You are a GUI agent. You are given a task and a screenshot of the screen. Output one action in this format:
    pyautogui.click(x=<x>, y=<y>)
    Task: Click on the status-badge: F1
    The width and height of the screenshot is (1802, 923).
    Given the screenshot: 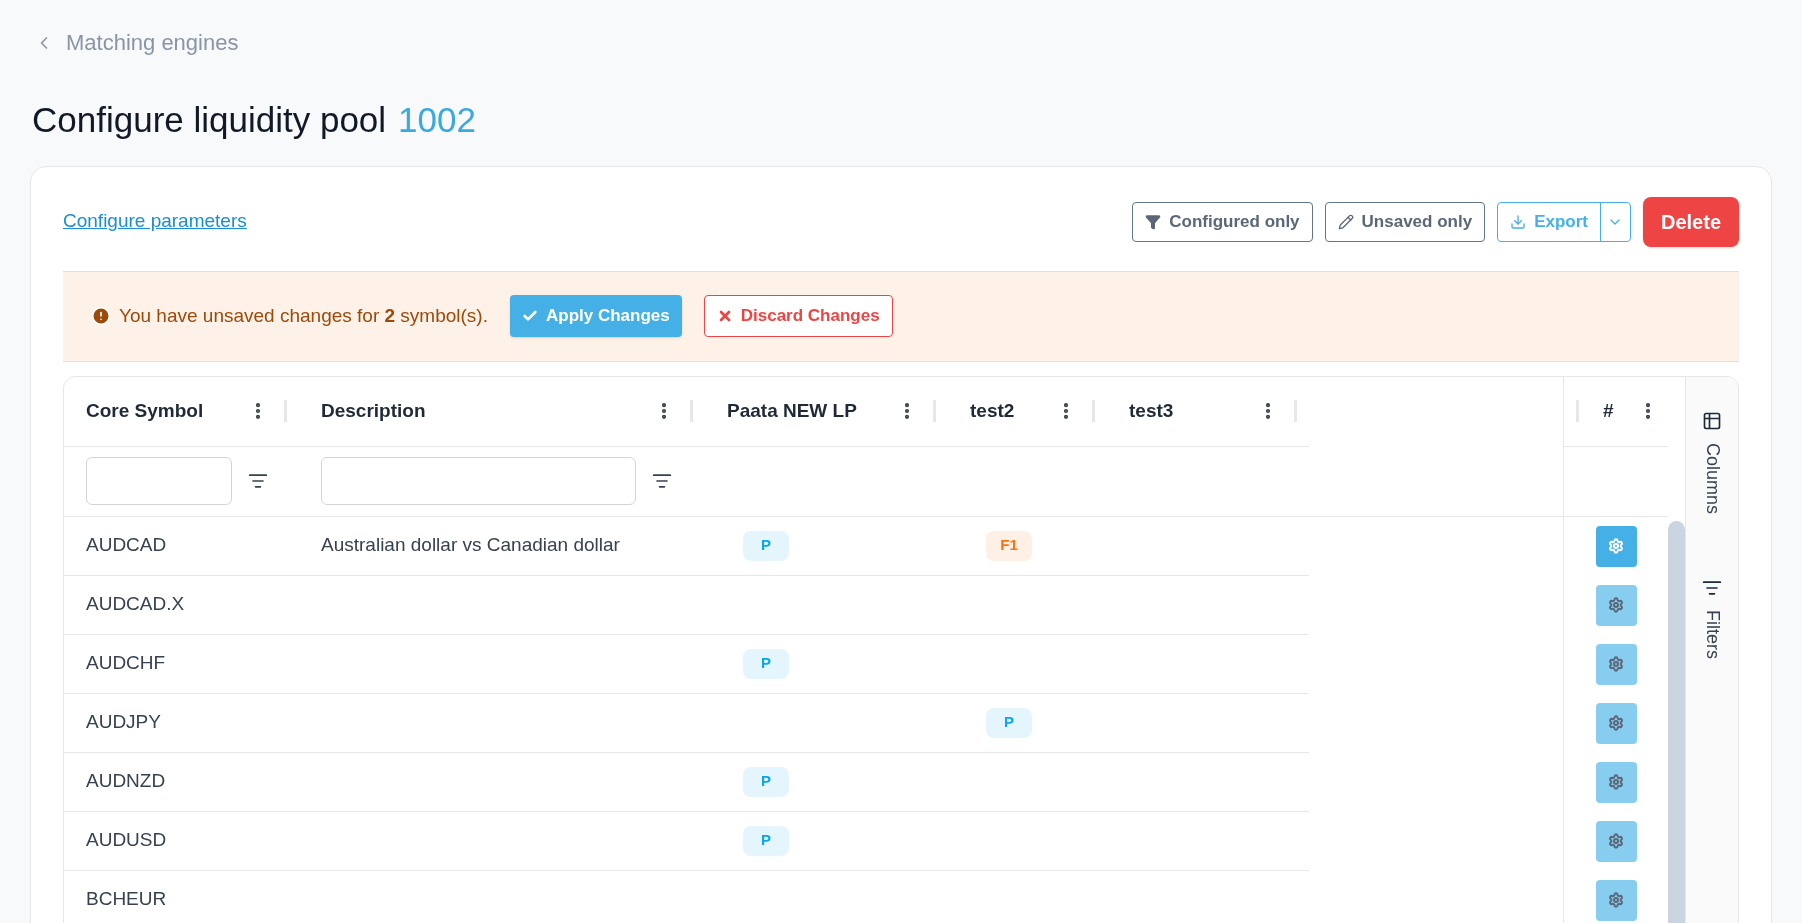 What is the action you would take?
    pyautogui.click(x=1009, y=545)
    